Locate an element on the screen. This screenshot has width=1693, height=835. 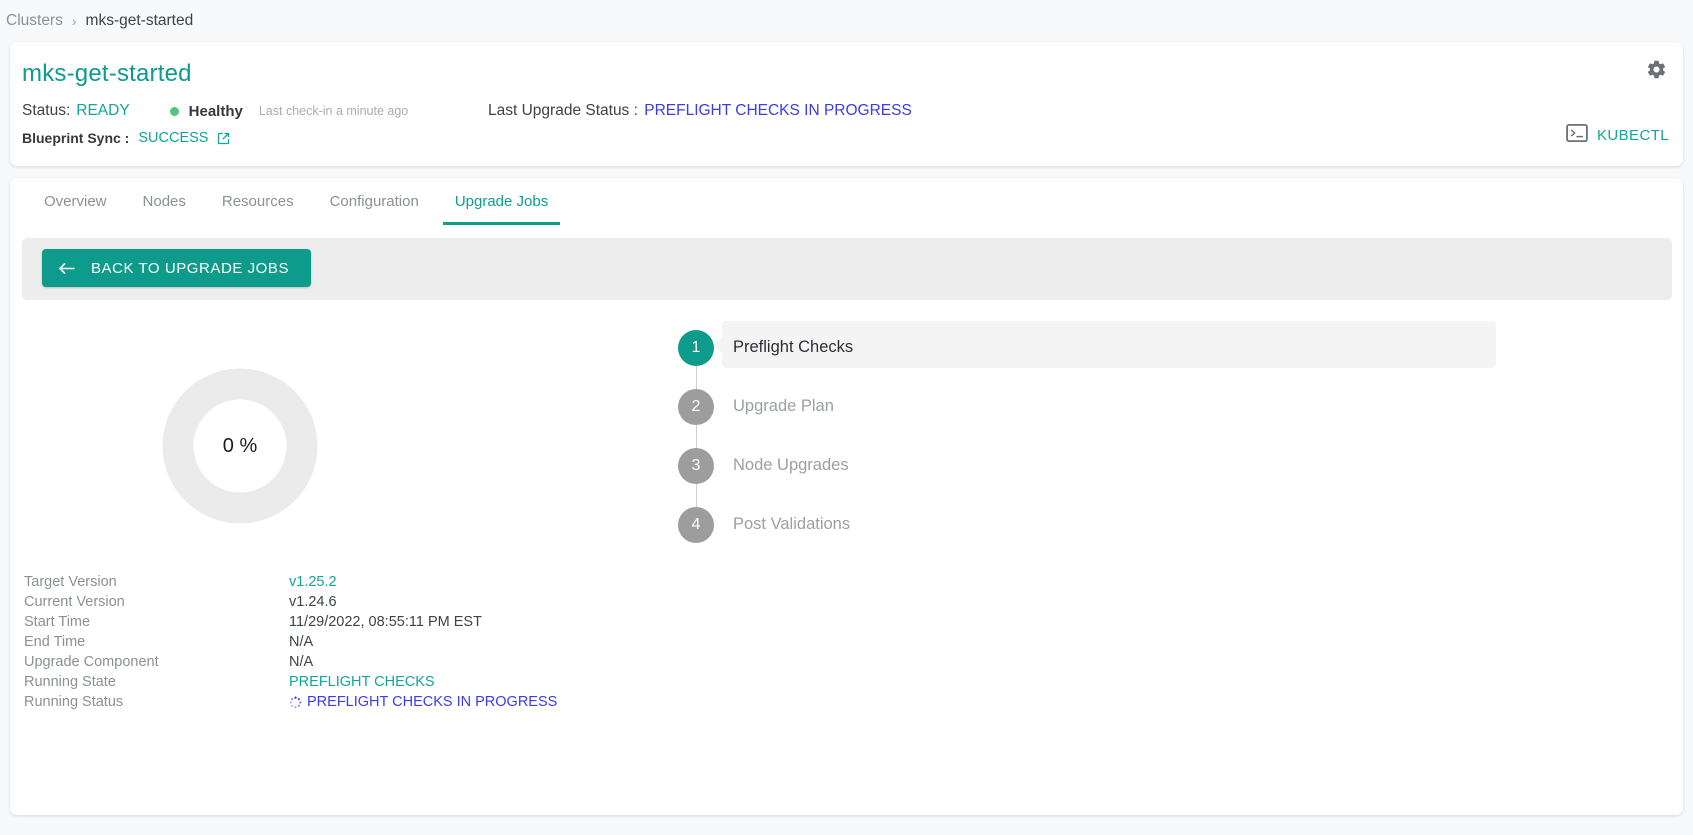
detail-row-running-state: Running State PREFLIGHT CHECKS is located at coordinates (290, 682).